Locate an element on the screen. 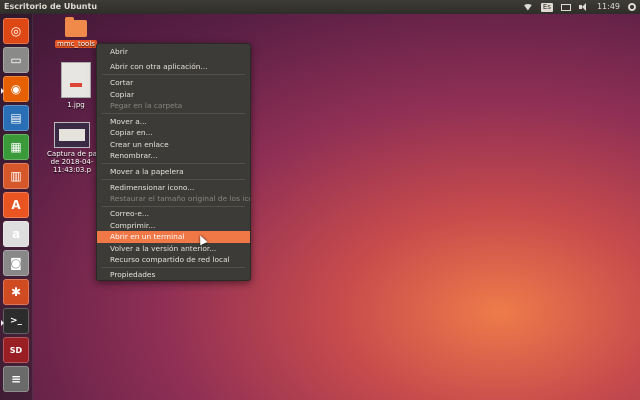  launcher-terminal: >_ is located at coordinates (15, 321).